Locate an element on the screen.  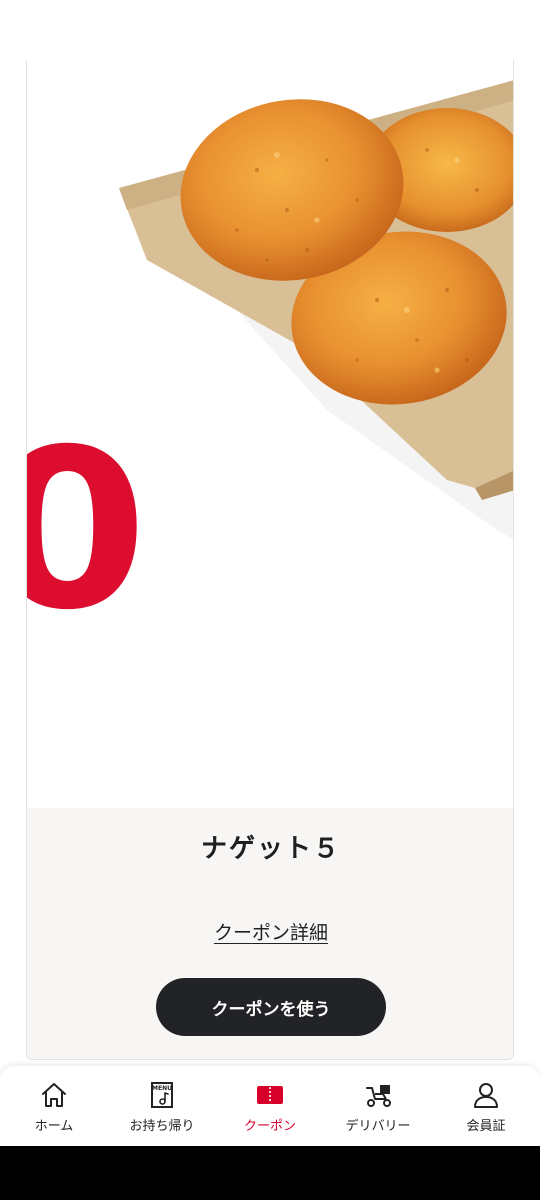
nav-item-home: ホーム is located at coordinates (54, 1106).